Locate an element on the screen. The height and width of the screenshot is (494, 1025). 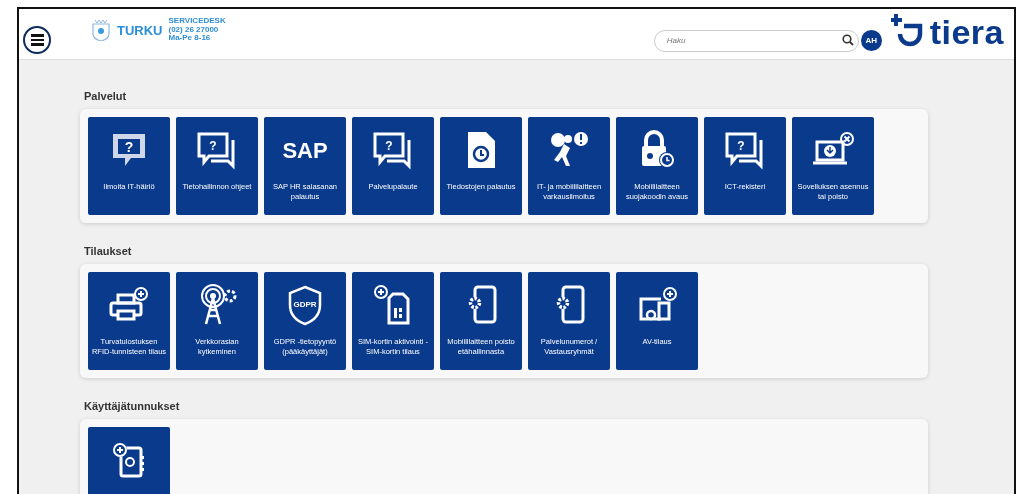
wordmark-icon: SAP is located at coordinates (305, 150).